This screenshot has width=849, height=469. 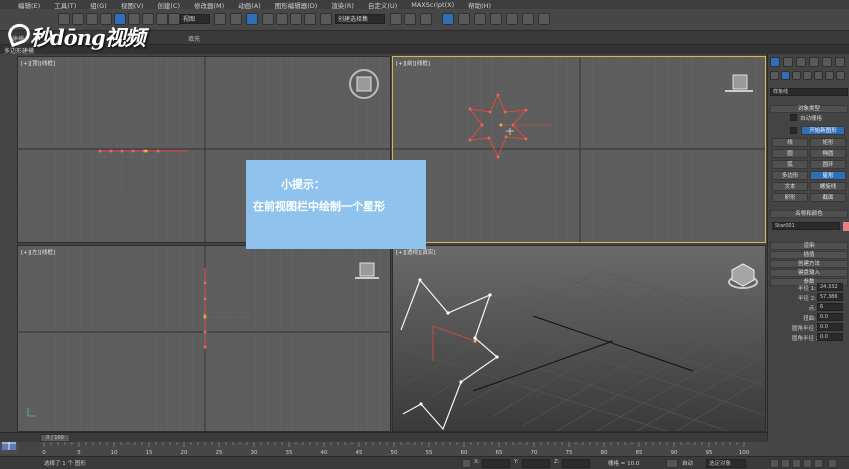 What do you see at coordinates (326, 19) in the screenshot?
I see `edit-named-sel-icon` at bounding box center [326, 19].